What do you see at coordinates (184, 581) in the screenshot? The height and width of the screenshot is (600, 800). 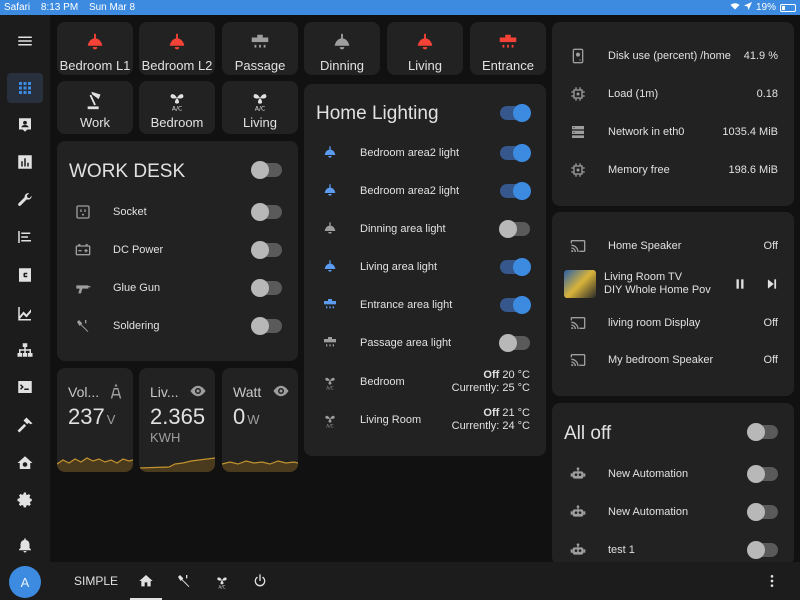 I see `tab-tools` at bounding box center [184, 581].